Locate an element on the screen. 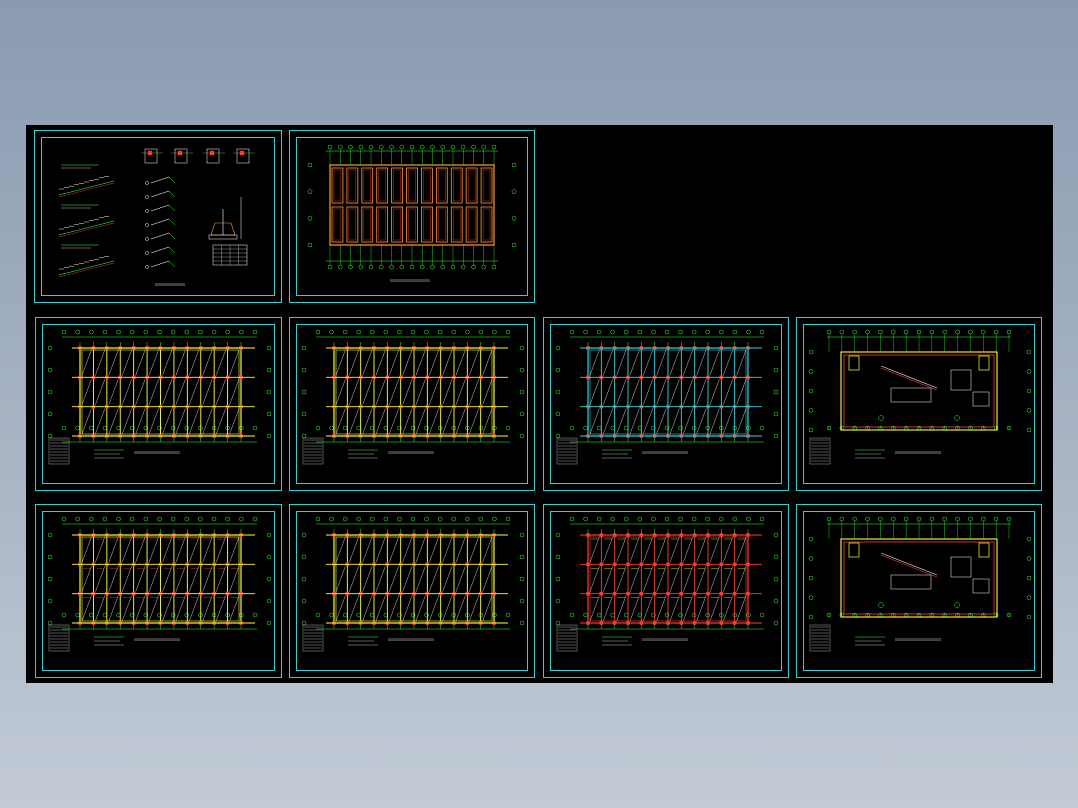 The image size is (1078, 808). stair-rebar is located at coordinates (86, 270).